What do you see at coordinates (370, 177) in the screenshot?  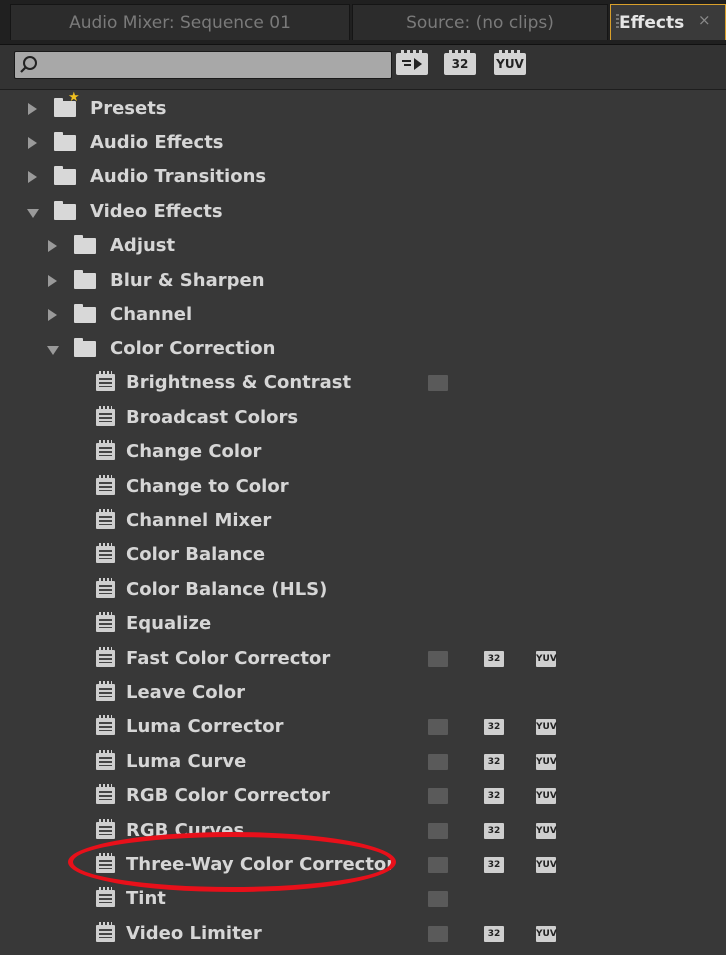 I see `tree-item-audio-transitions: Audio Transitions` at bounding box center [370, 177].